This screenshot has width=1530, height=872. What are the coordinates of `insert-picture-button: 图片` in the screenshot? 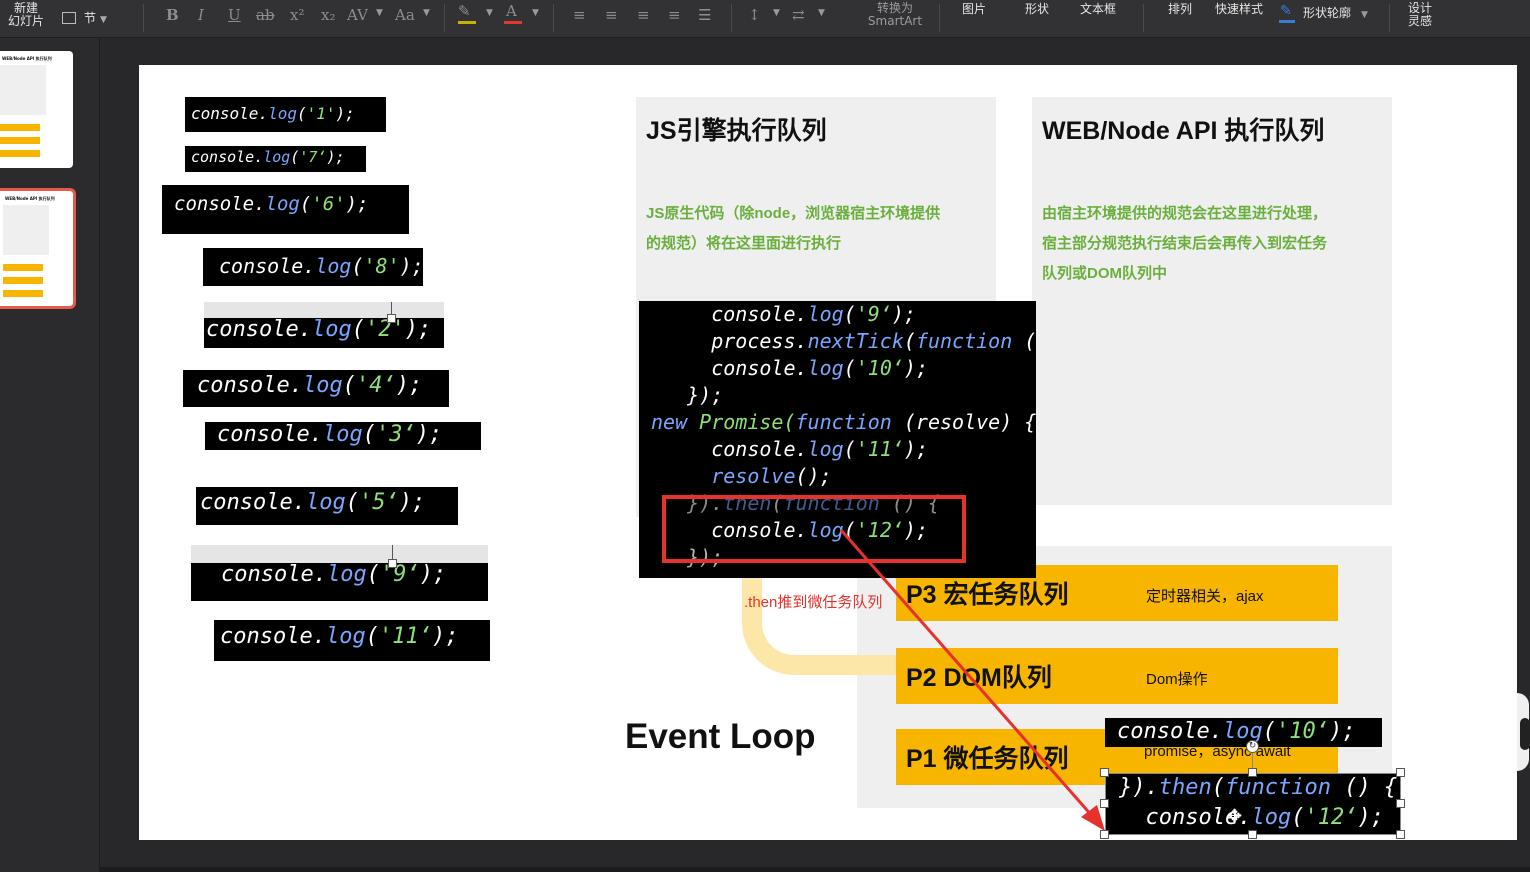 It's located at (974, 9).